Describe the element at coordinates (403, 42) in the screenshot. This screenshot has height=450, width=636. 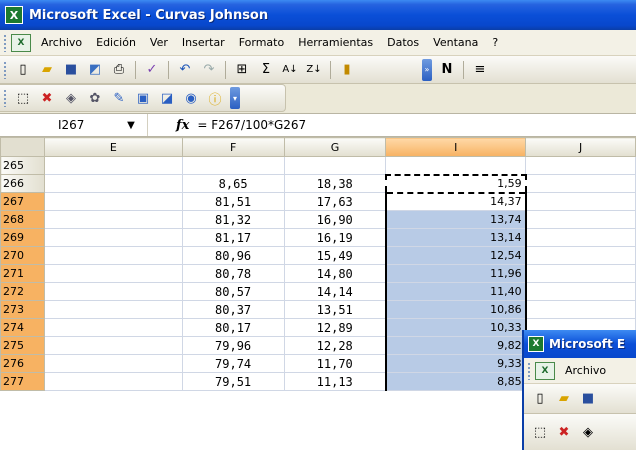
I see `menu-datos: Datos` at that location.